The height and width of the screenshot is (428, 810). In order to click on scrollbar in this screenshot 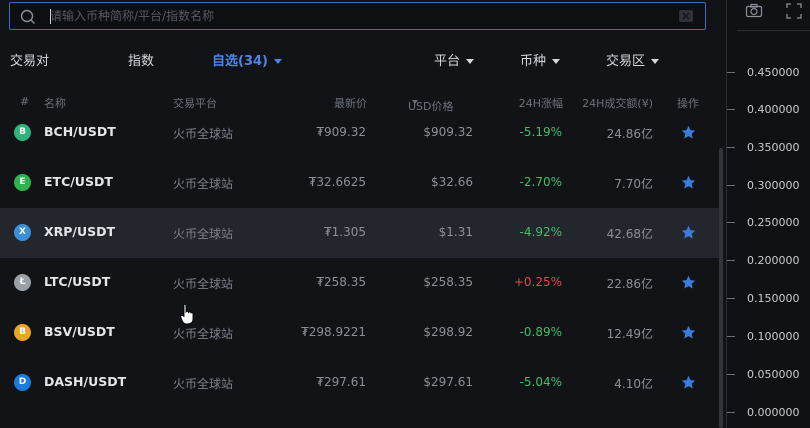, I will do `click(721, 288)`.